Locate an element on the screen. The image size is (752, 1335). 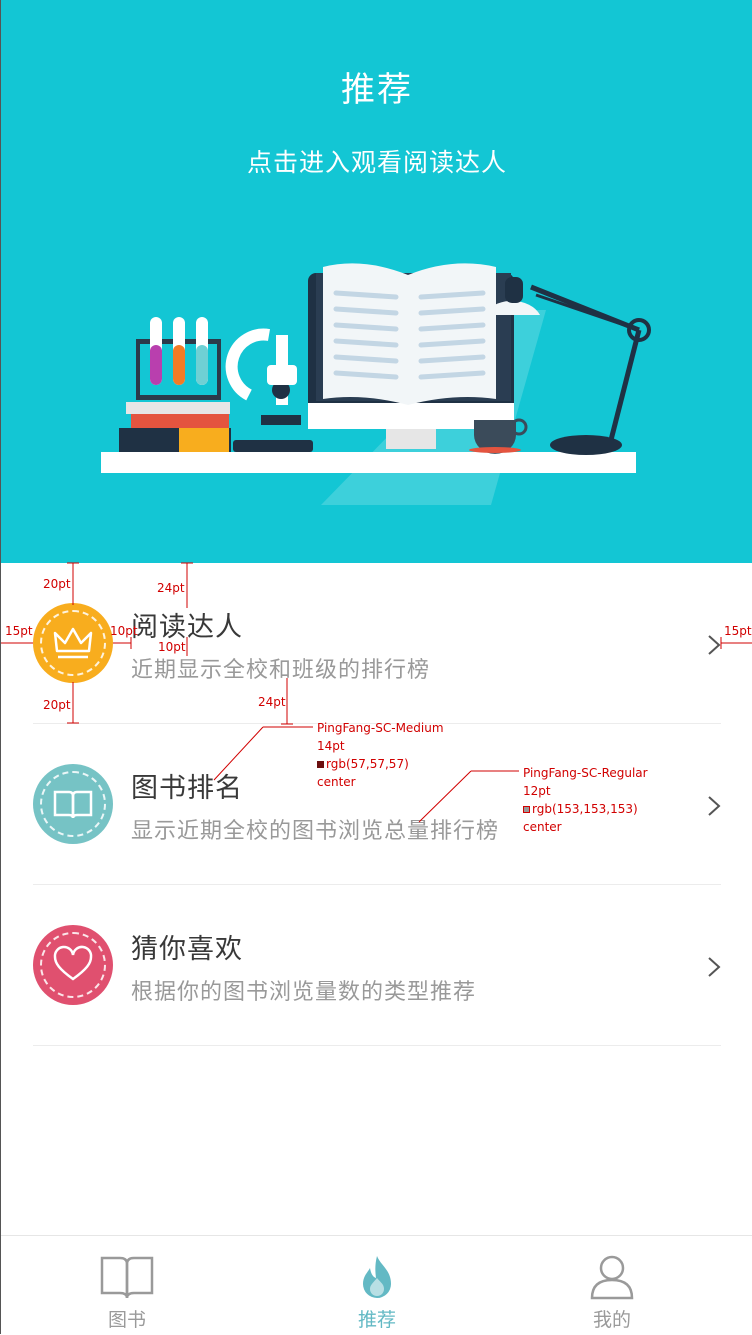
tab-books: 图书 is located at coordinates (127, 1285).